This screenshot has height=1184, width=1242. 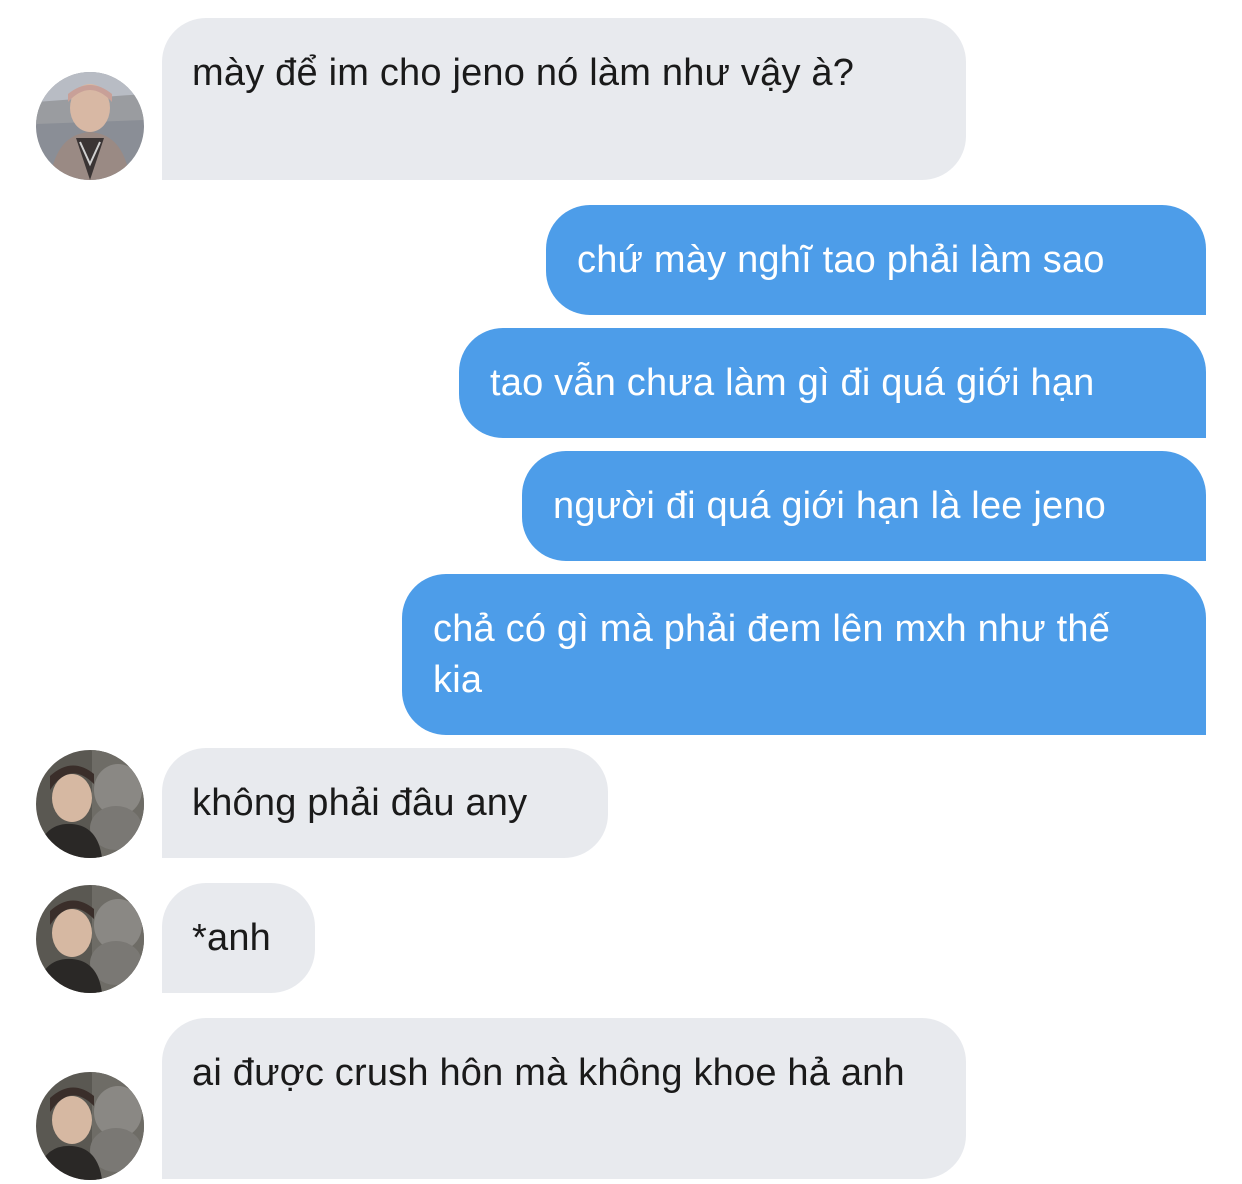 I want to click on message-bubble-outgoing: người đi quá giới hạn là lee jeno, so click(x=864, y=506).